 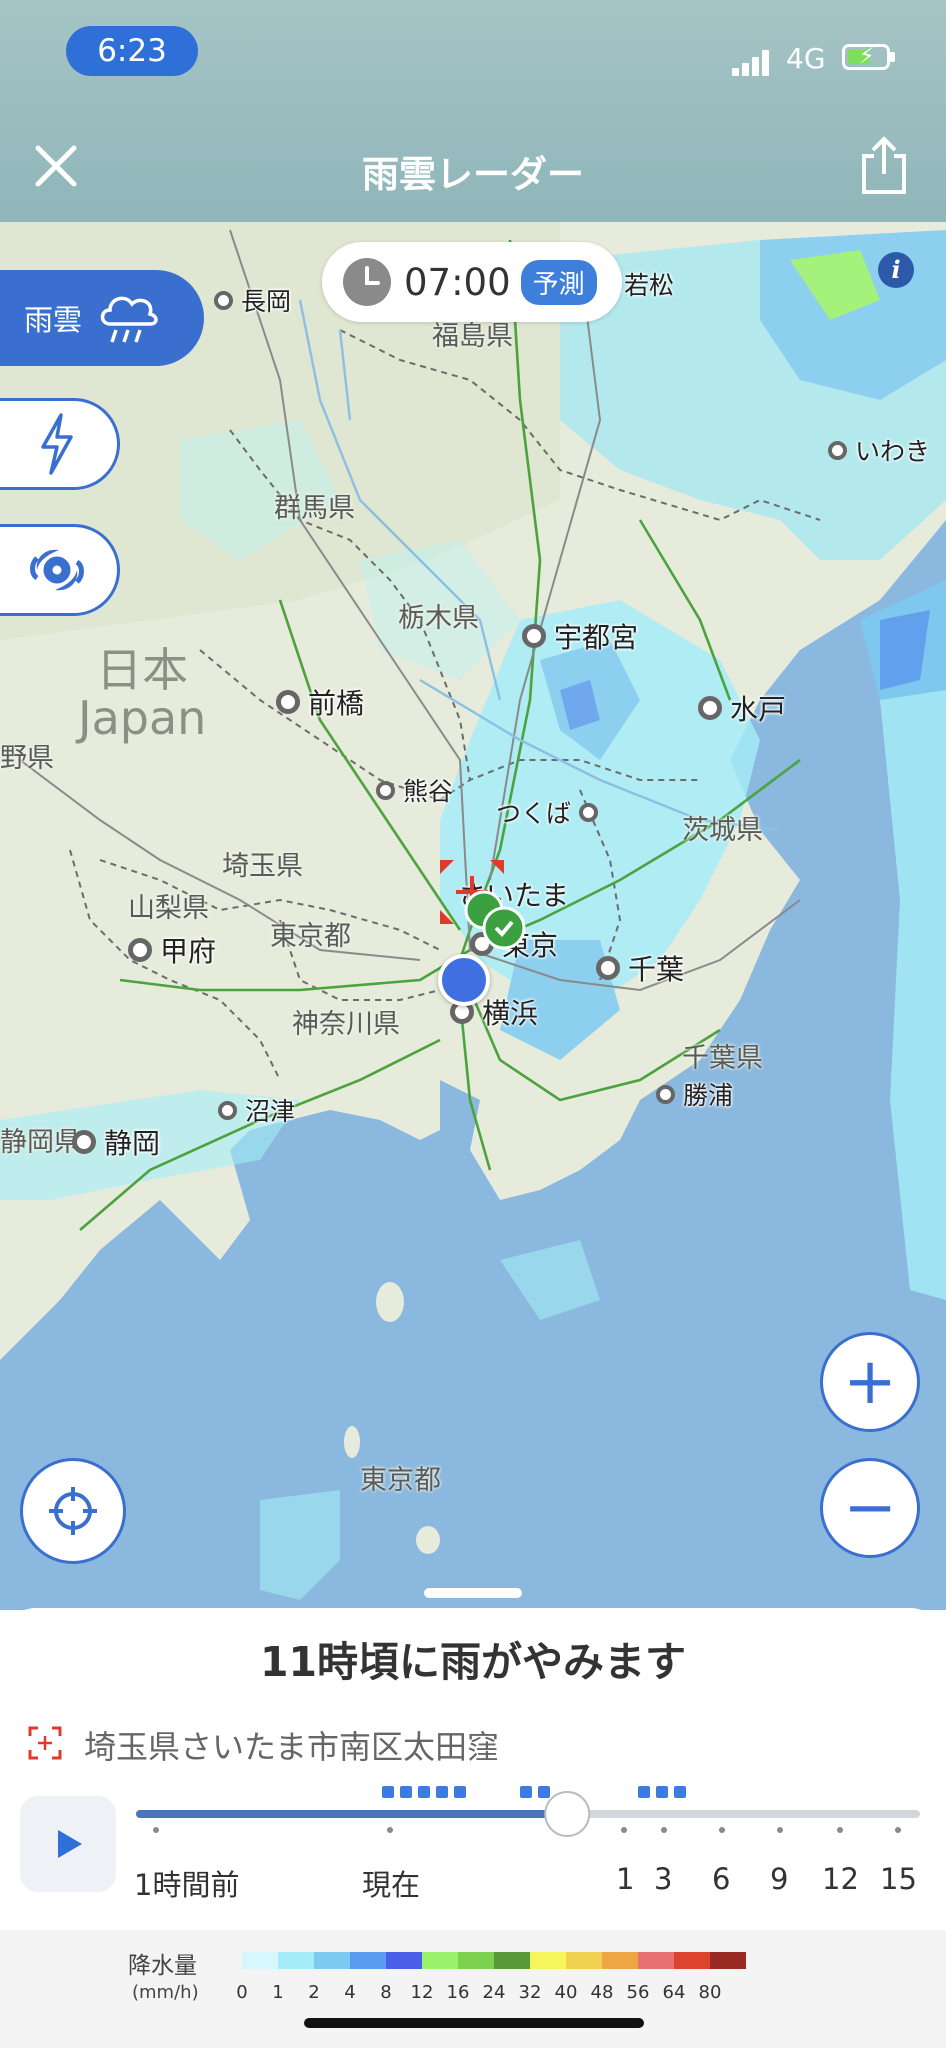 I want to click on timeline-label: 1, so click(x=625, y=1879).